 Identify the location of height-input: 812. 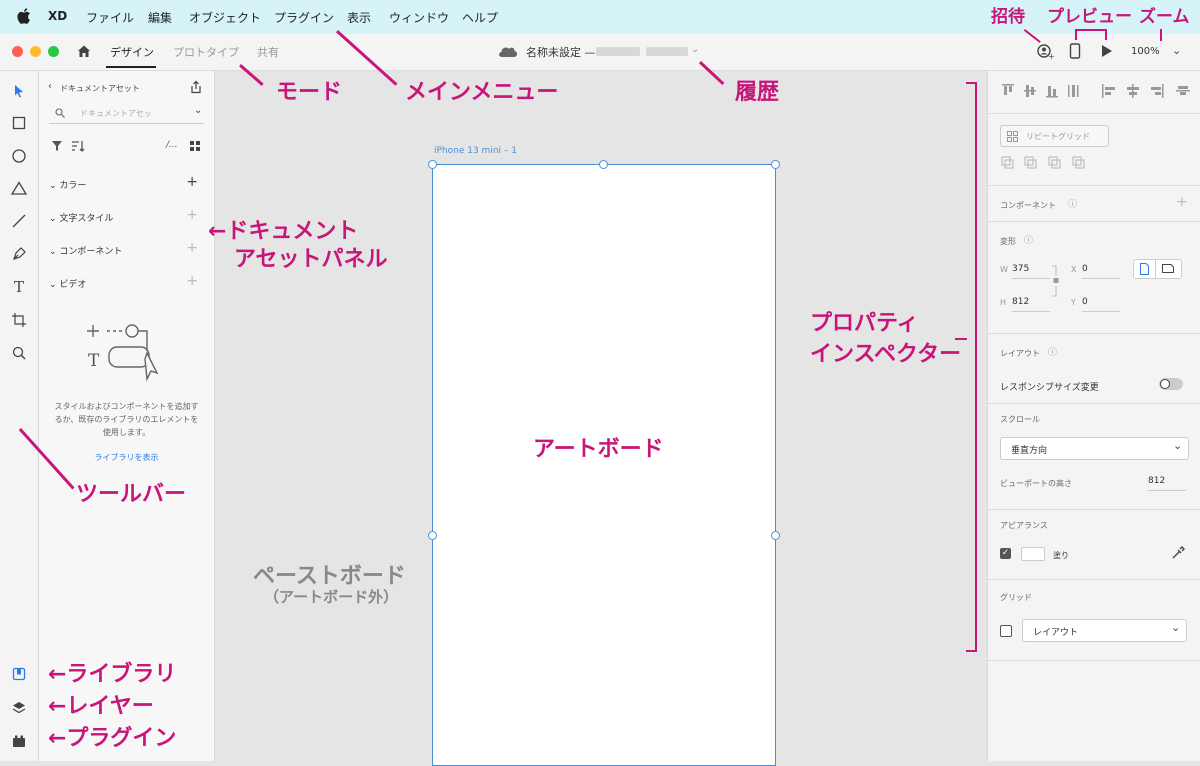
(1031, 302).